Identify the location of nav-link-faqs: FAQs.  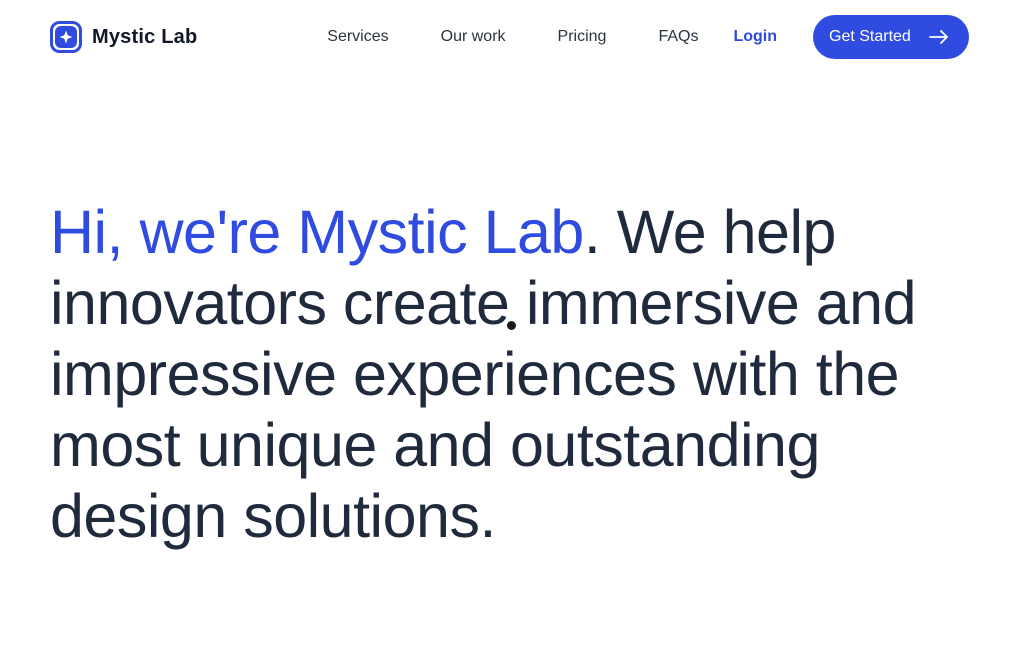
(678, 37).